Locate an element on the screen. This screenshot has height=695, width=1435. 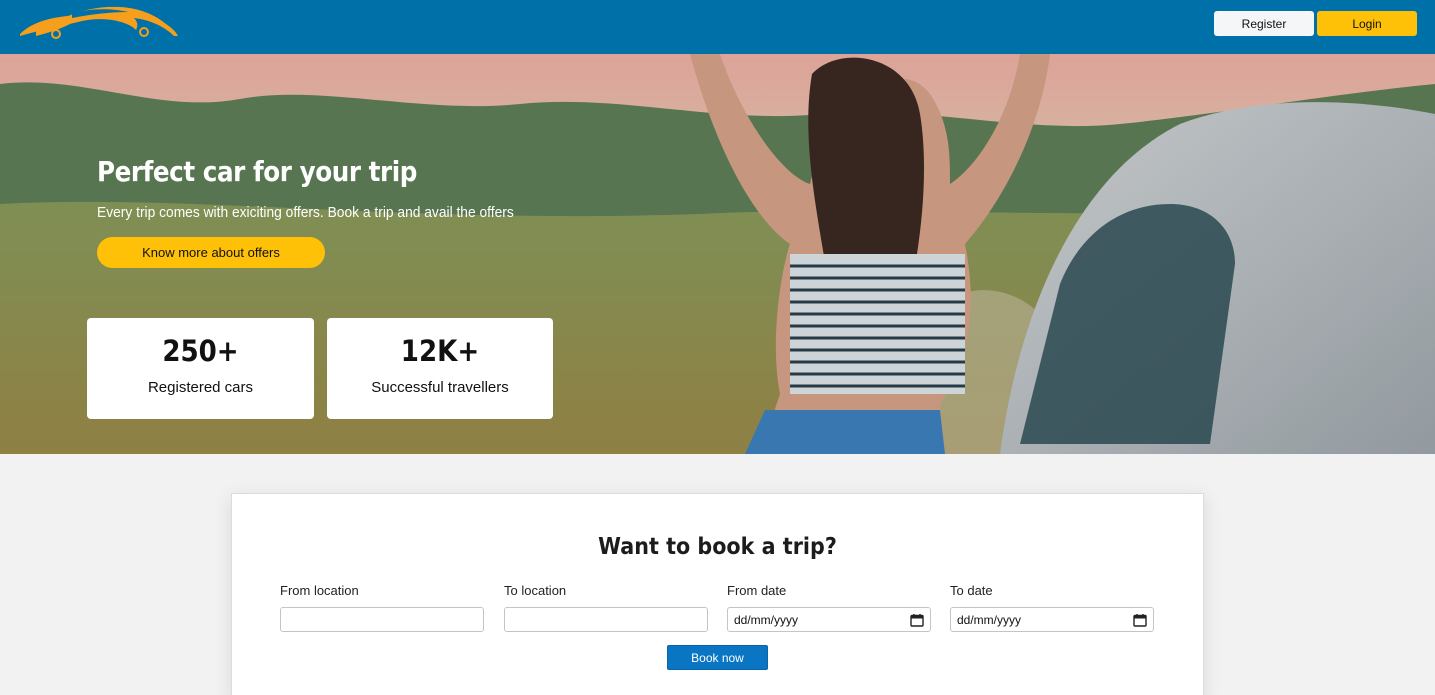
from-location-label: From location is located at coordinates (319, 590).